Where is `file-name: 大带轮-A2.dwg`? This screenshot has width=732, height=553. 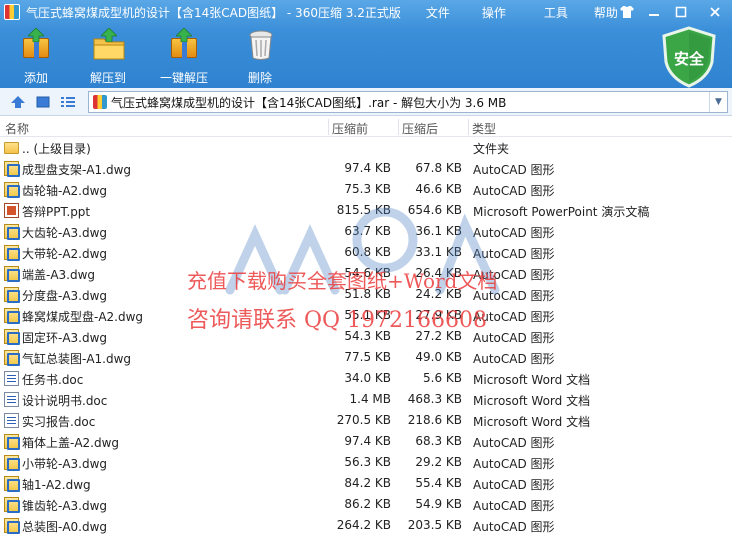
file-name: 大带轮-A2.dwg is located at coordinates (65, 254).